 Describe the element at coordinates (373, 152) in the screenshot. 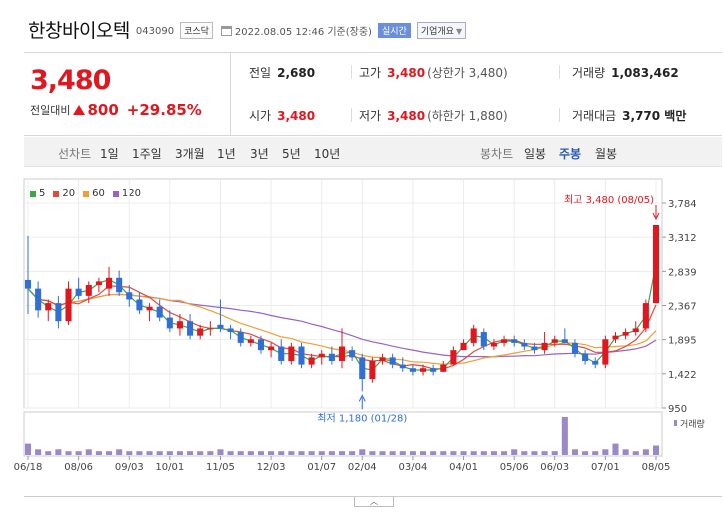

I see `chart-tabs: 선차트 1일 1주일 3개월 1년 3년 5년 10년 봉차트 일봉 주봉 월봉` at that location.